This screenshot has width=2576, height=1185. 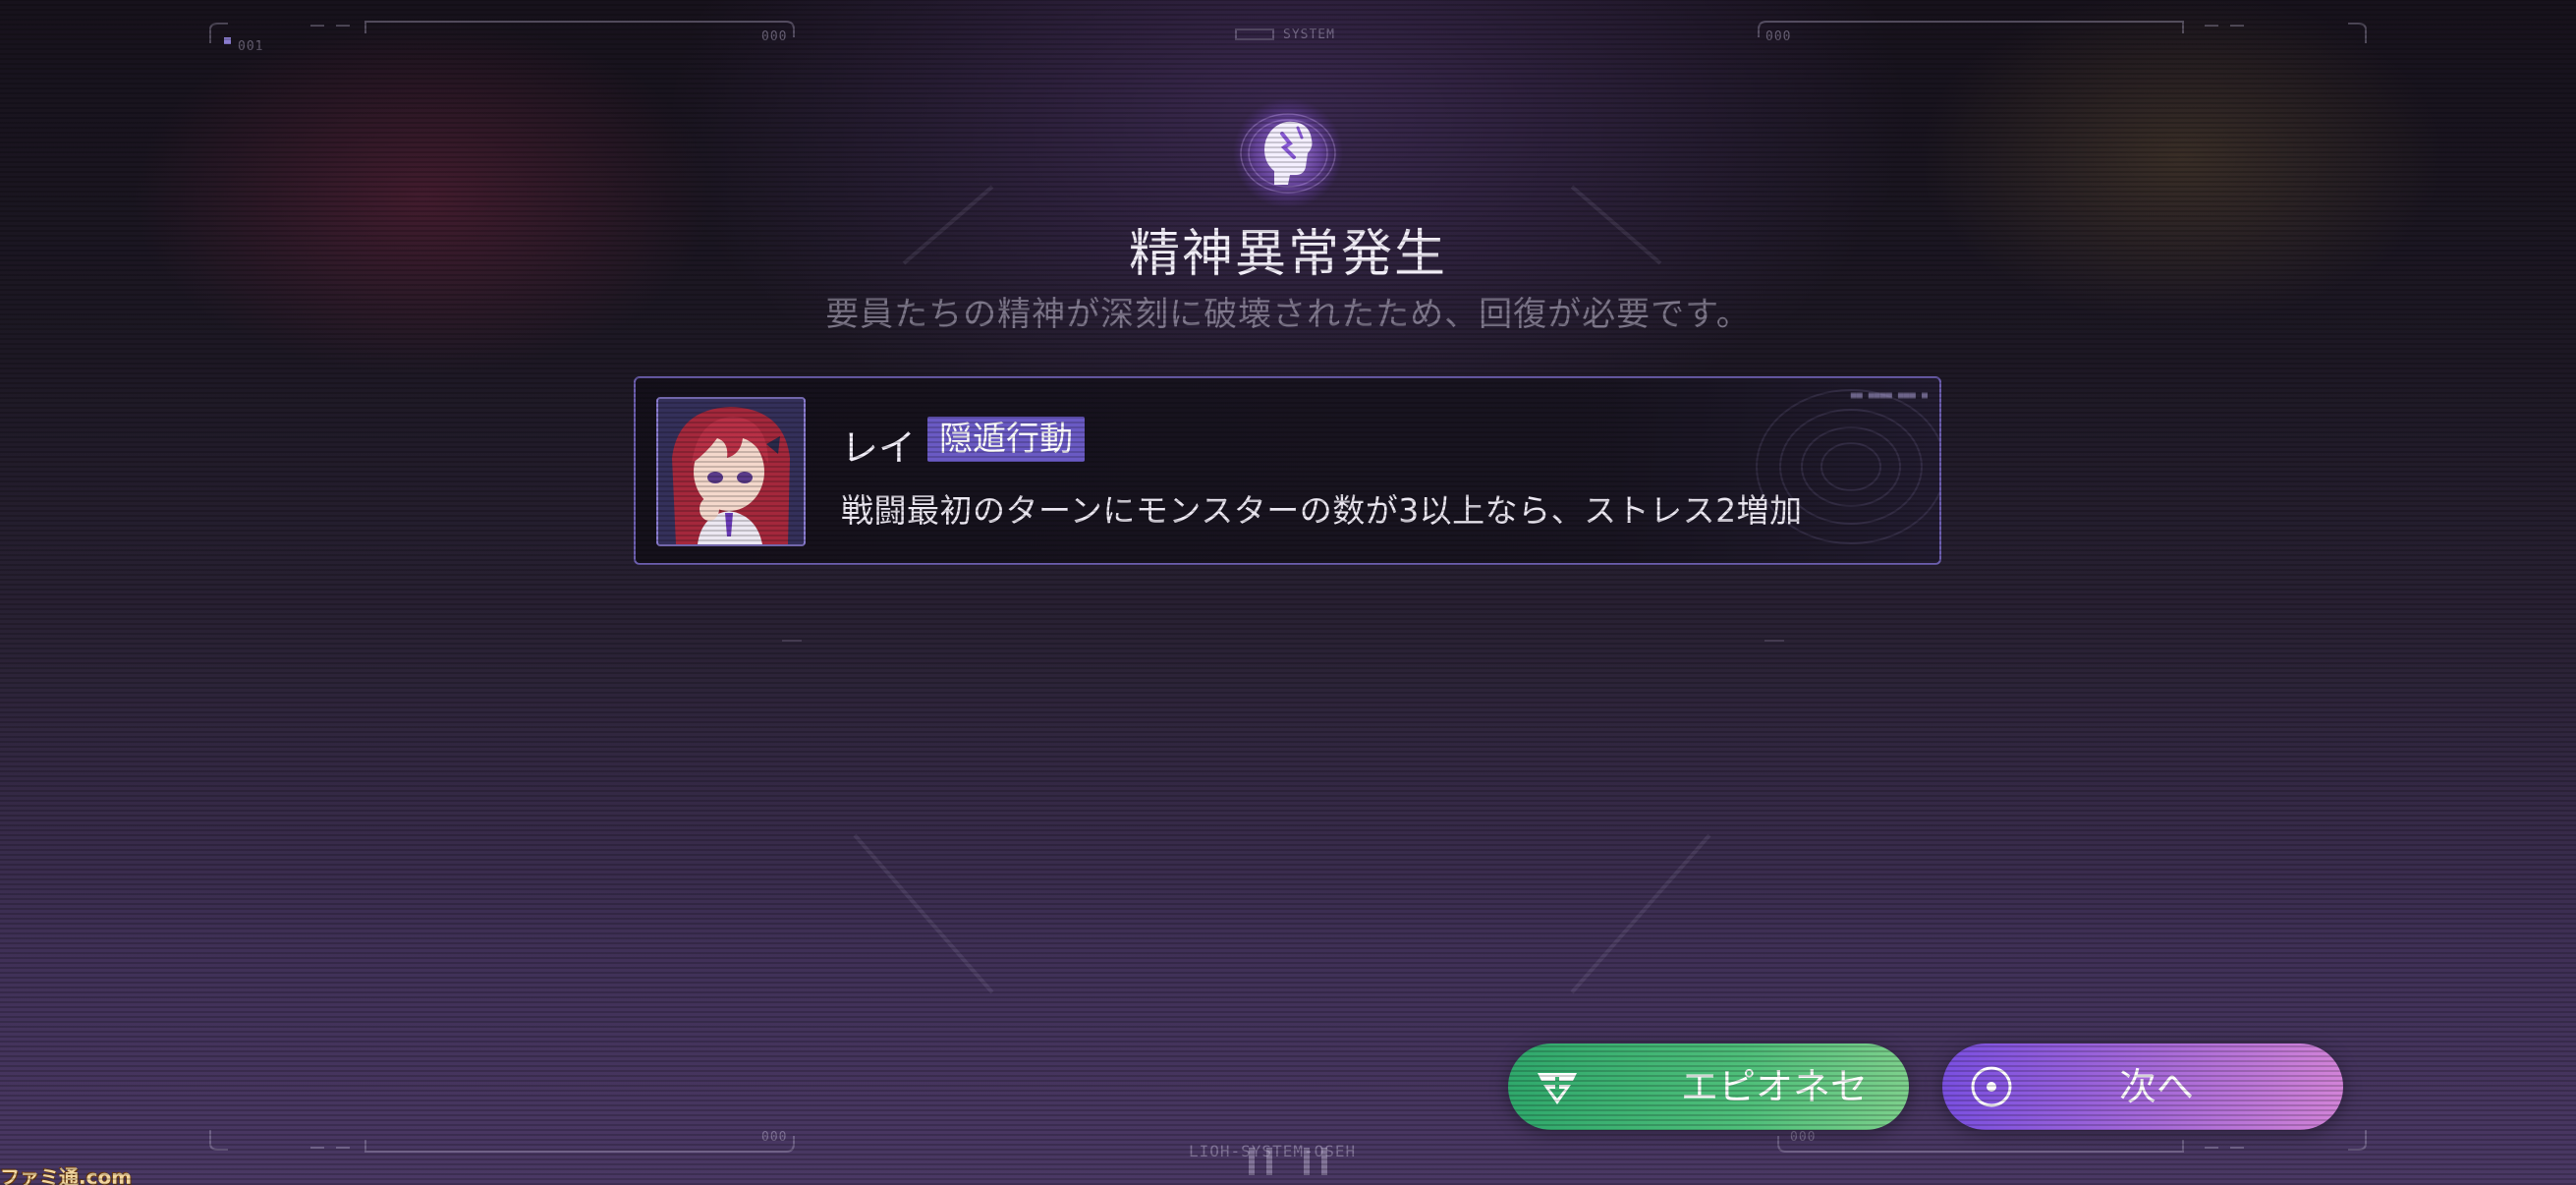 What do you see at coordinates (1778, 37) in the screenshot?
I see `hud-counter-top-right: 000` at bounding box center [1778, 37].